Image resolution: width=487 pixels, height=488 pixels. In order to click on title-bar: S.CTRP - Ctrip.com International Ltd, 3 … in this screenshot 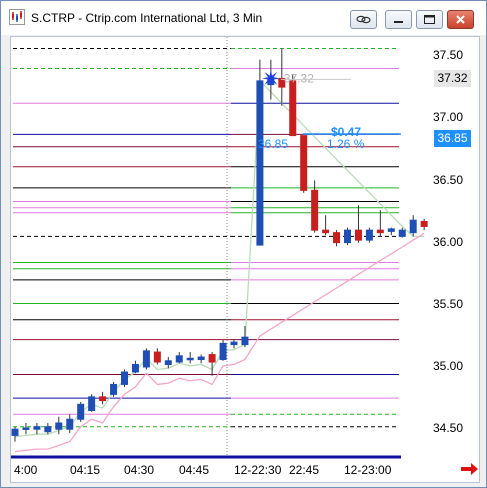, I will do `click(243, 18)`.